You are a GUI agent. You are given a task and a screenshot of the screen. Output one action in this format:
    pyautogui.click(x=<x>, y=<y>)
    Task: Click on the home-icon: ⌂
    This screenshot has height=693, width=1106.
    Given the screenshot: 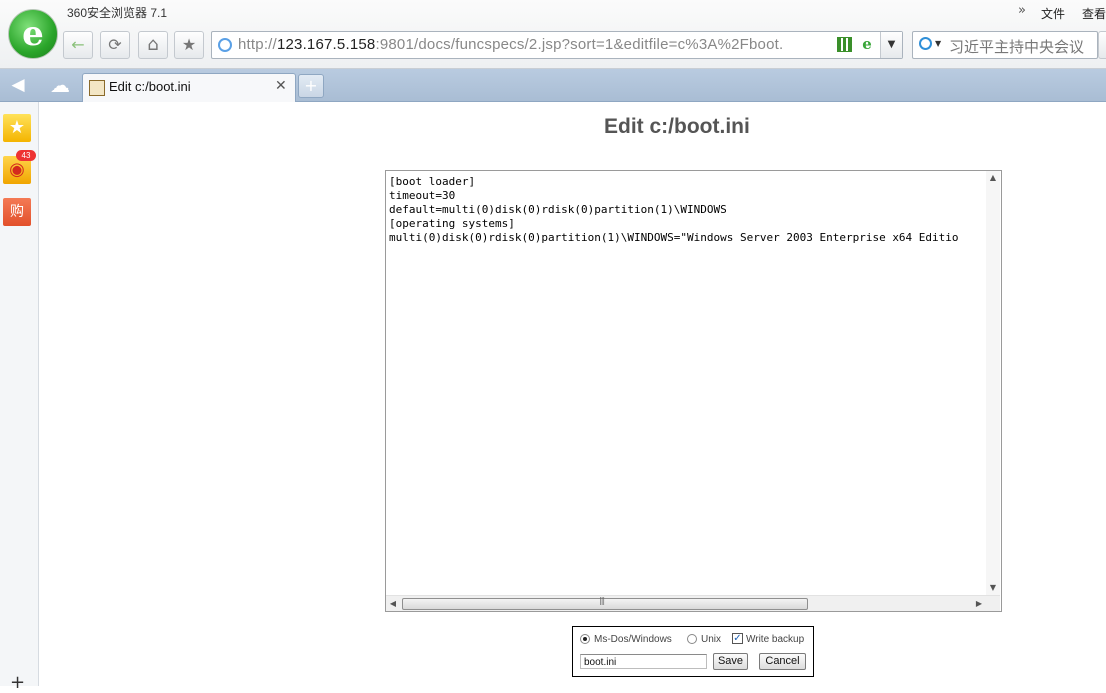 What is the action you would take?
    pyautogui.click(x=153, y=44)
    